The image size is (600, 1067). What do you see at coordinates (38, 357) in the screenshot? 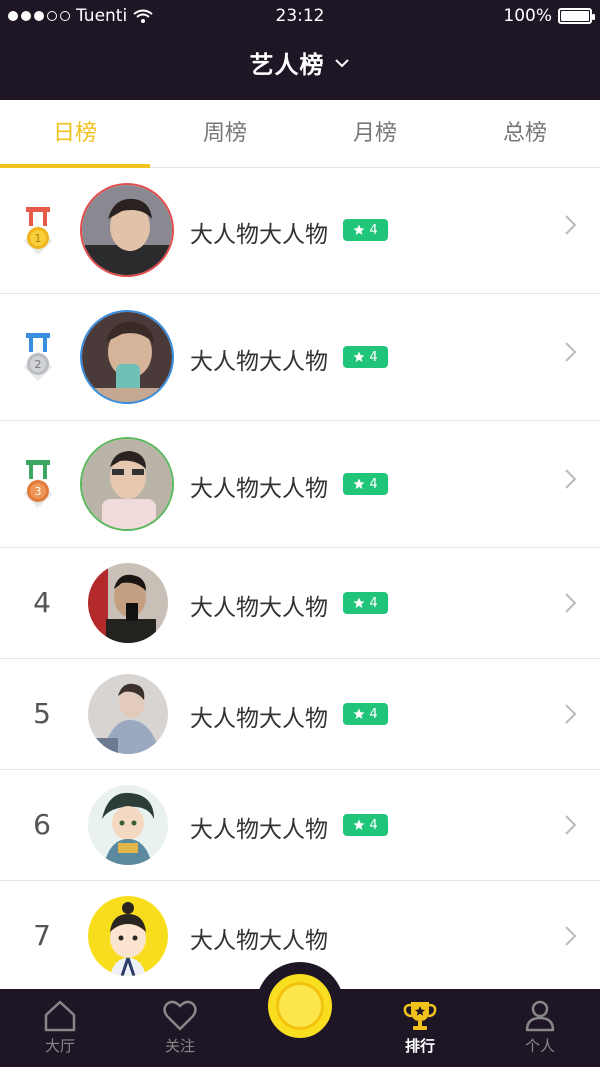
I see `silver-medal-icon: 2` at bounding box center [38, 357].